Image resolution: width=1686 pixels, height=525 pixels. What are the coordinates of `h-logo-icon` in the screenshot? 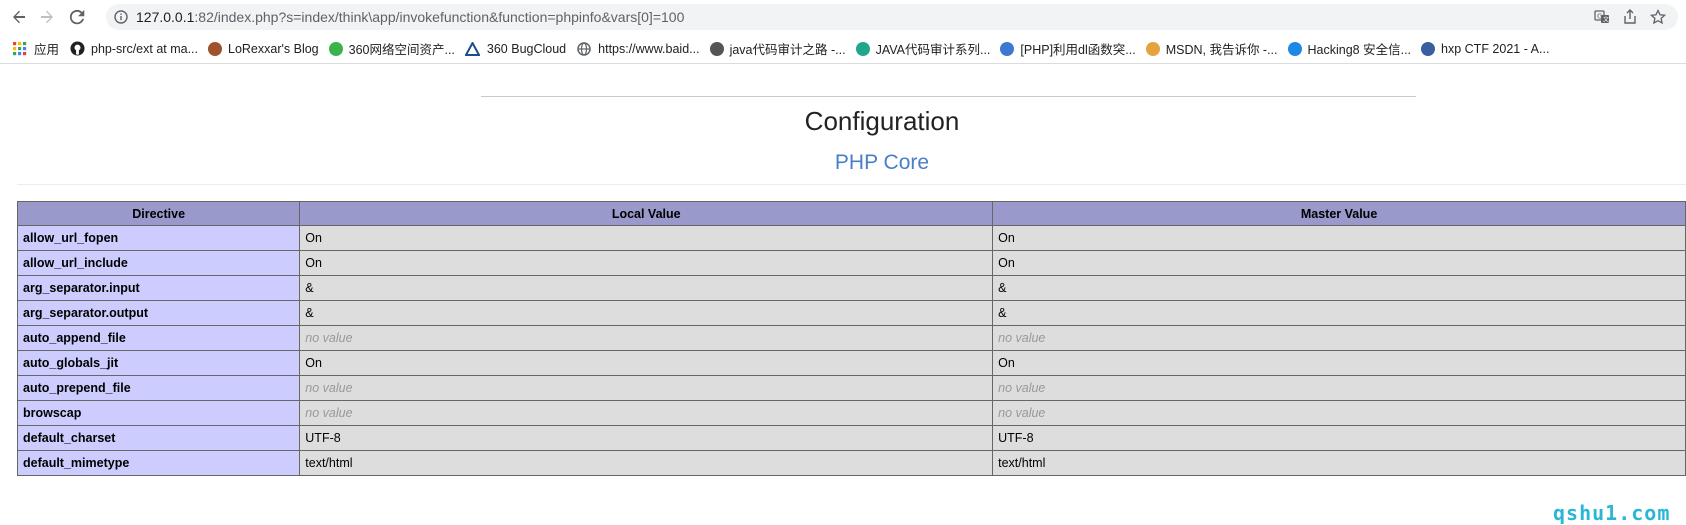 It's located at (1294, 48).